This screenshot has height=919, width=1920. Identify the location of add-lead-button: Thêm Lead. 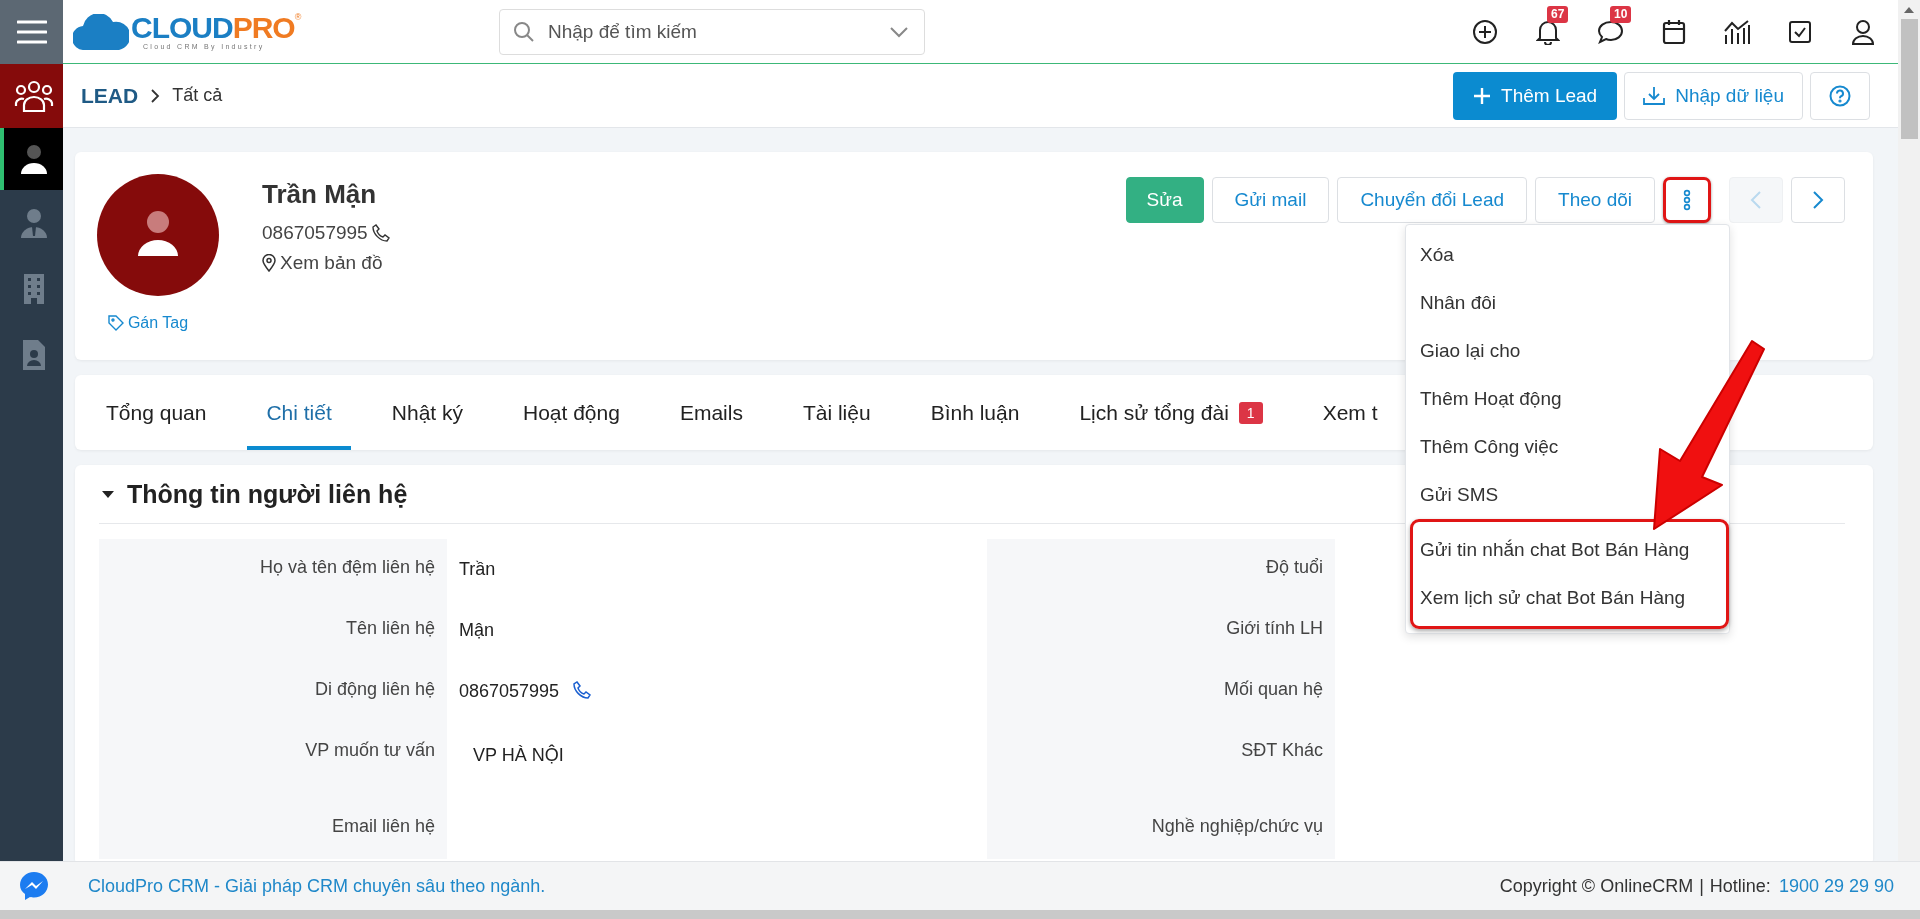
(1535, 95).